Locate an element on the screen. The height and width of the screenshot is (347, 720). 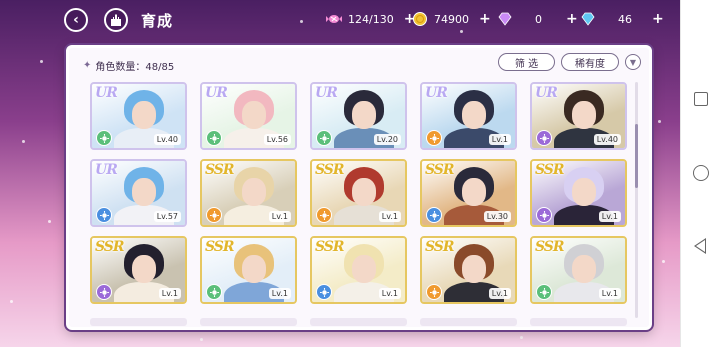
scrollbar-track is located at coordinates (636, 200).